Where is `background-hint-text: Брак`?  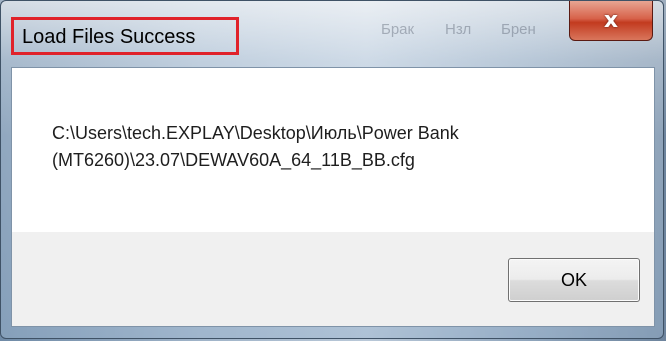
background-hint-text: Брак is located at coordinates (398, 29).